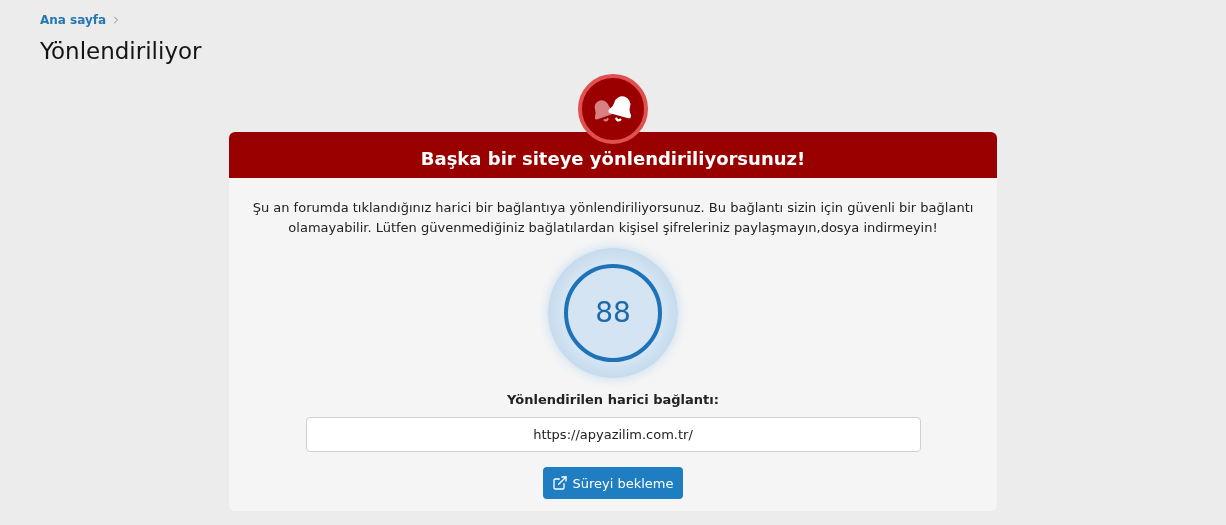 This screenshot has width=1226, height=525. I want to click on skip-wait-button: Süreyi bekleme, so click(613, 483).